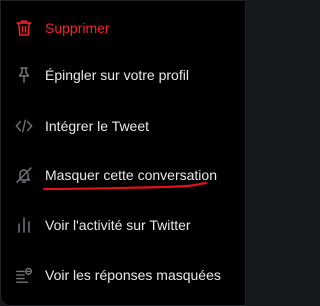 The image size is (320, 306). Describe the element at coordinates (24, 28) in the screenshot. I see `trash-icon` at that location.